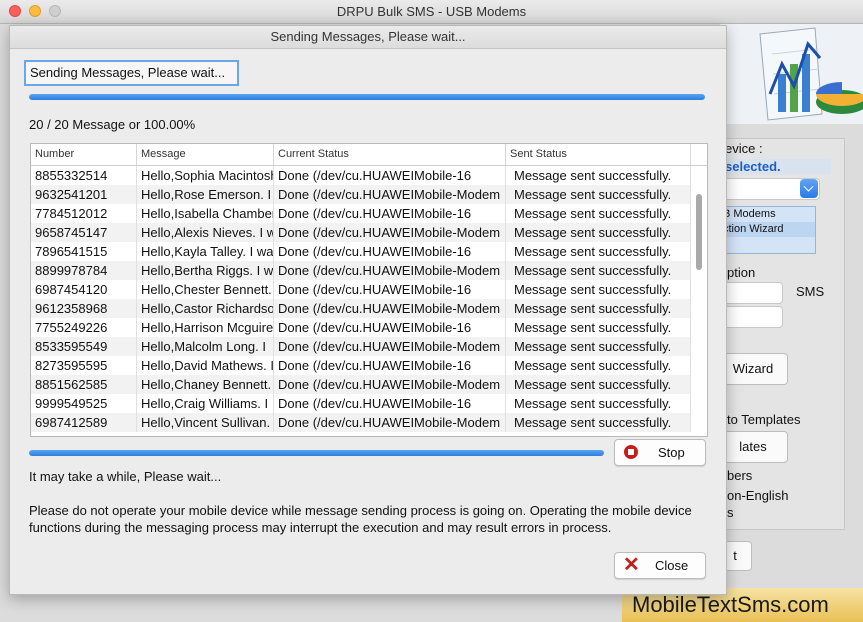 The width and height of the screenshot is (863, 622). I want to click on overall-progress-fill, so click(367, 97).